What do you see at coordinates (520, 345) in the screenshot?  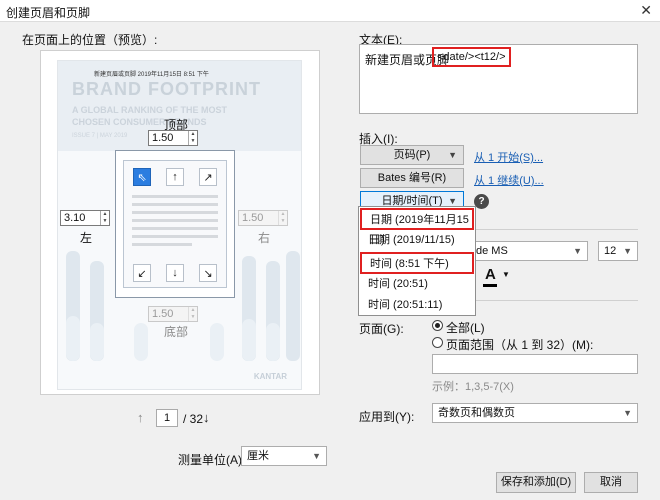 I see `page-range-label: 页面范围（从 1 到 32）(M):` at bounding box center [520, 345].